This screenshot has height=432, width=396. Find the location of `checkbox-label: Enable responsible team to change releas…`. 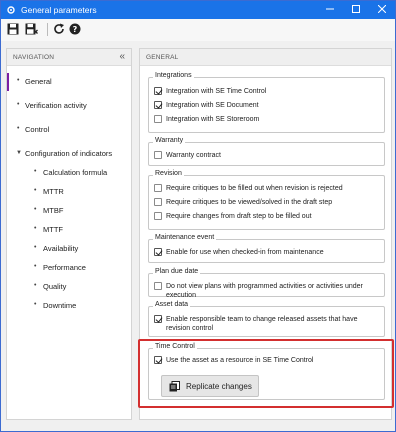

checkbox-label: Enable responsible team to change releas… is located at coordinates (262, 324).